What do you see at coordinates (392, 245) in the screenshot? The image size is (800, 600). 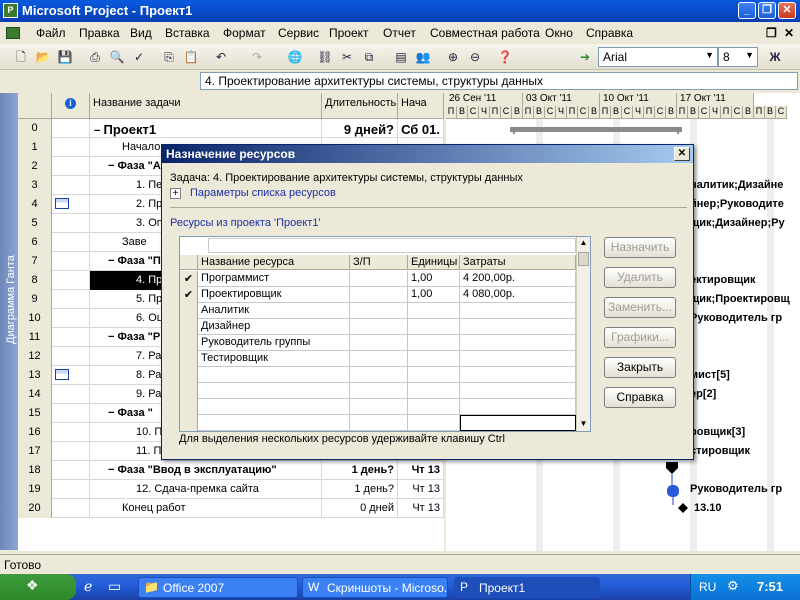 I see `resource-edit-field` at bounding box center [392, 245].